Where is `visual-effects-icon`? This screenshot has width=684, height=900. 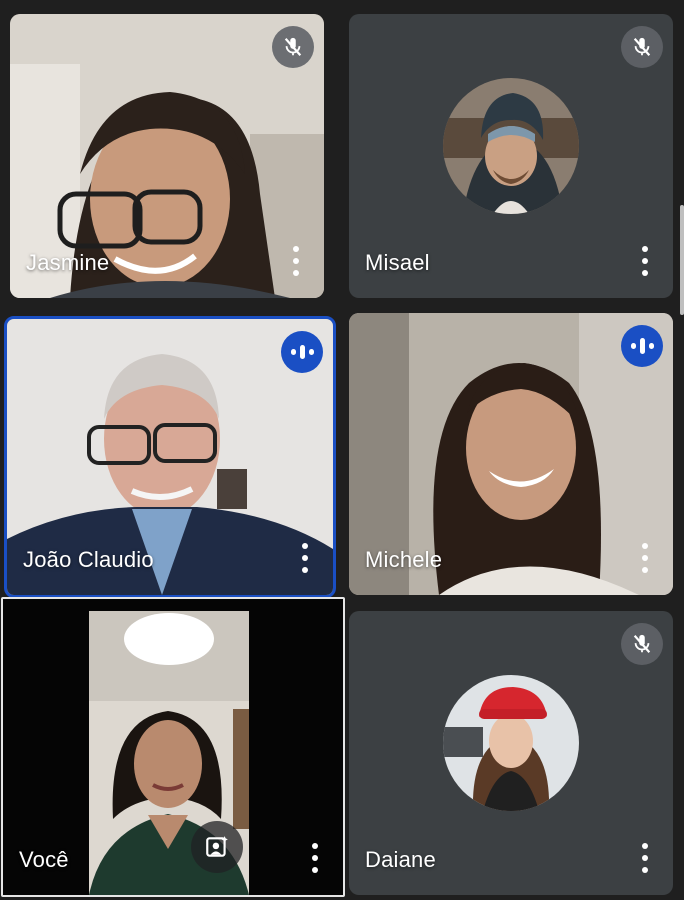 visual-effects-icon is located at coordinates (217, 846).